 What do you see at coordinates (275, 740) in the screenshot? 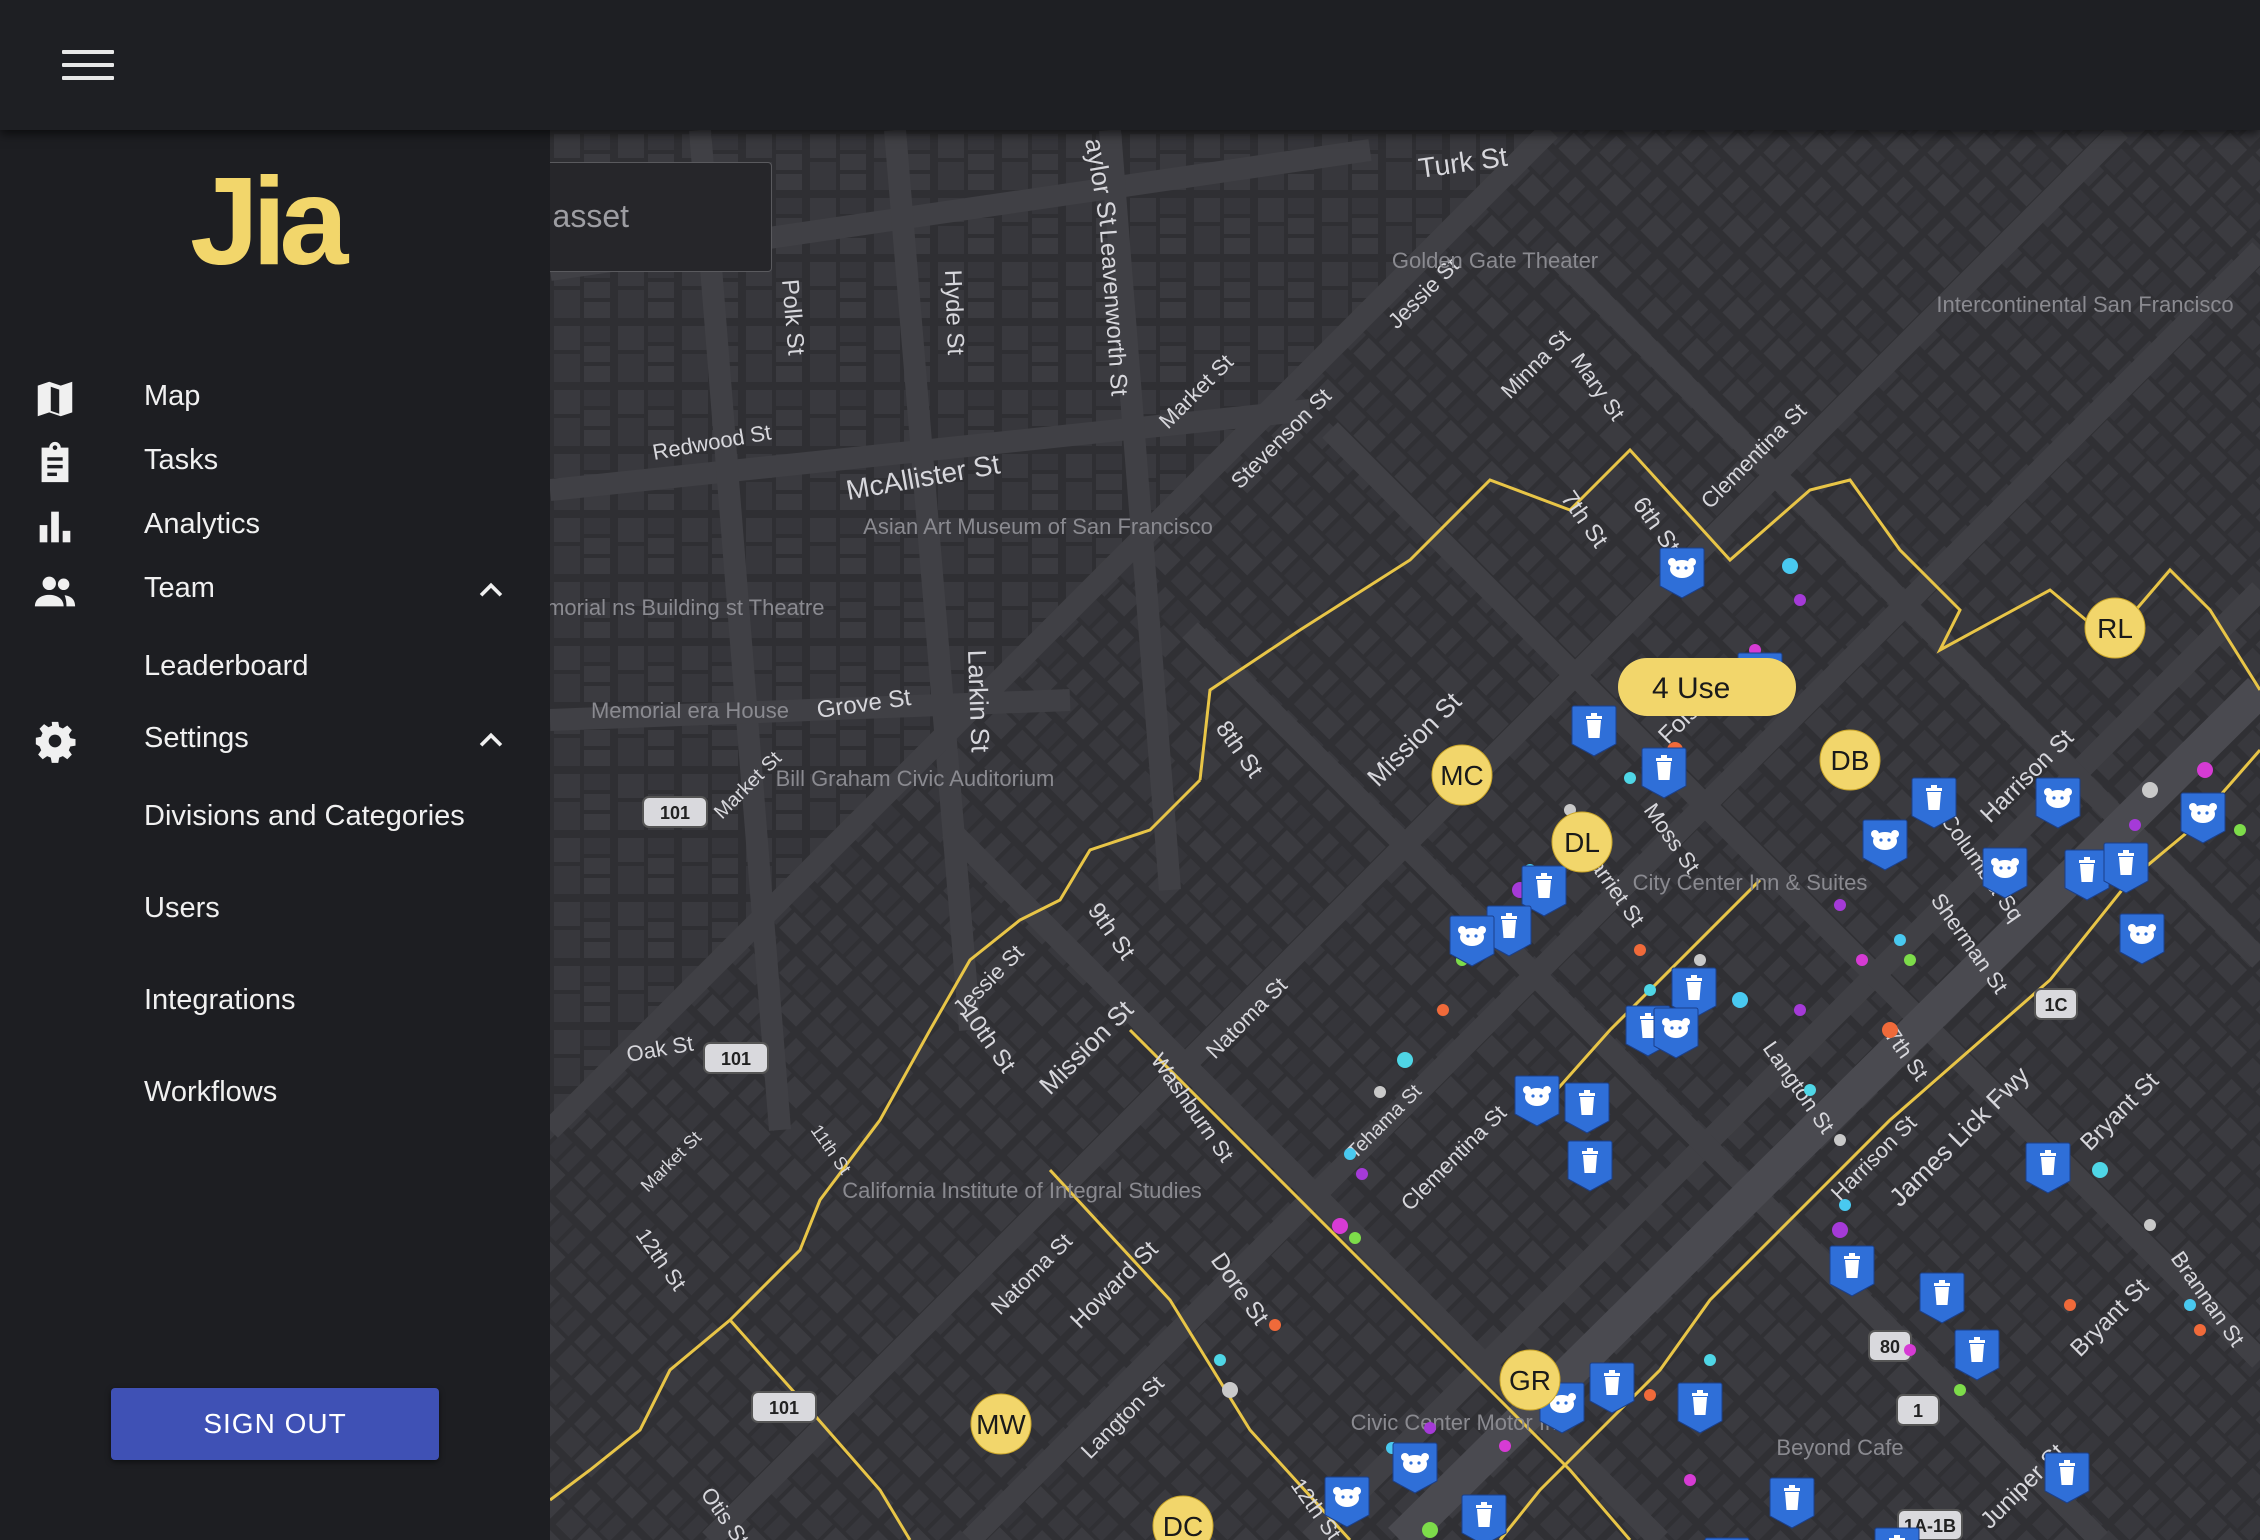
I see `sidebar-item-settings: Settings` at bounding box center [275, 740].